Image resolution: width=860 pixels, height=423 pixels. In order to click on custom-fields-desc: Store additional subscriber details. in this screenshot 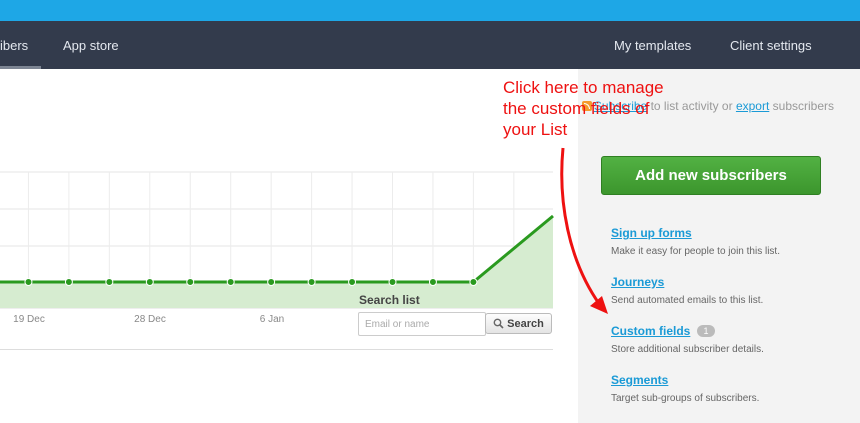, I will do `click(687, 349)`.